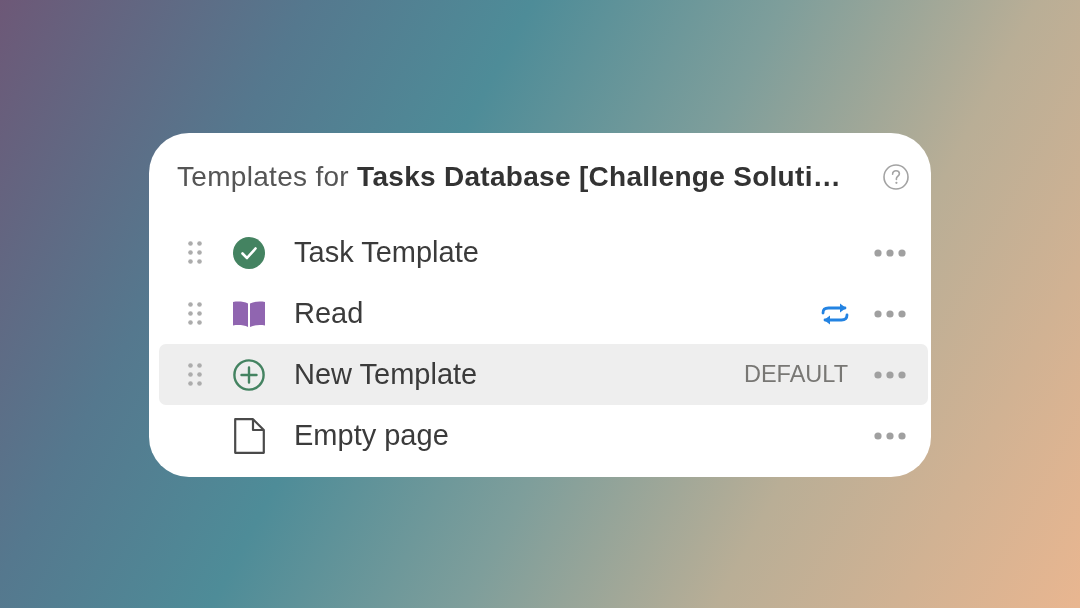 The image size is (1080, 608). I want to click on plus-circle-icon, so click(249, 374).